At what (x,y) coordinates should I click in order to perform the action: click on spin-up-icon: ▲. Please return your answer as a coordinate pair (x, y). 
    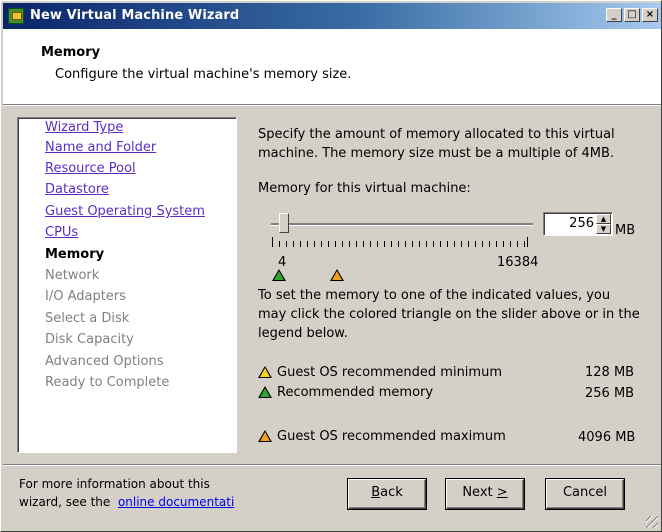
    Looking at the image, I should click on (603, 219).